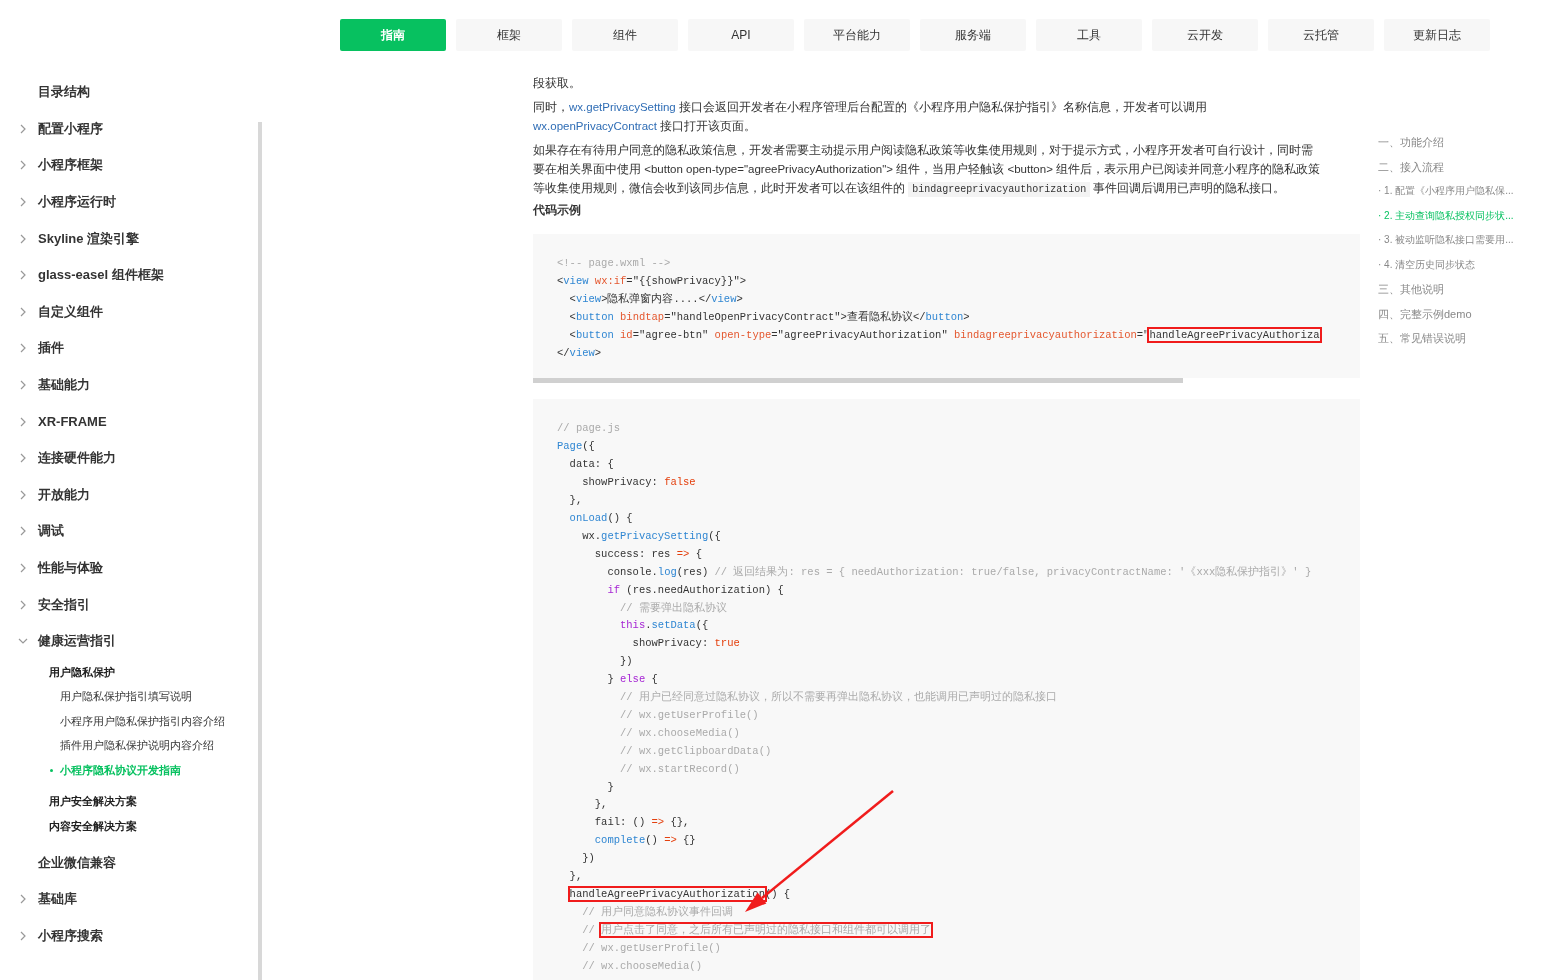 Image resolution: width=1545 pixels, height=980 pixels. What do you see at coordinates (622, 107) in the screenshot?
I see `api-link: wx.getPrivacySetting` at bounding box center [622, 107].